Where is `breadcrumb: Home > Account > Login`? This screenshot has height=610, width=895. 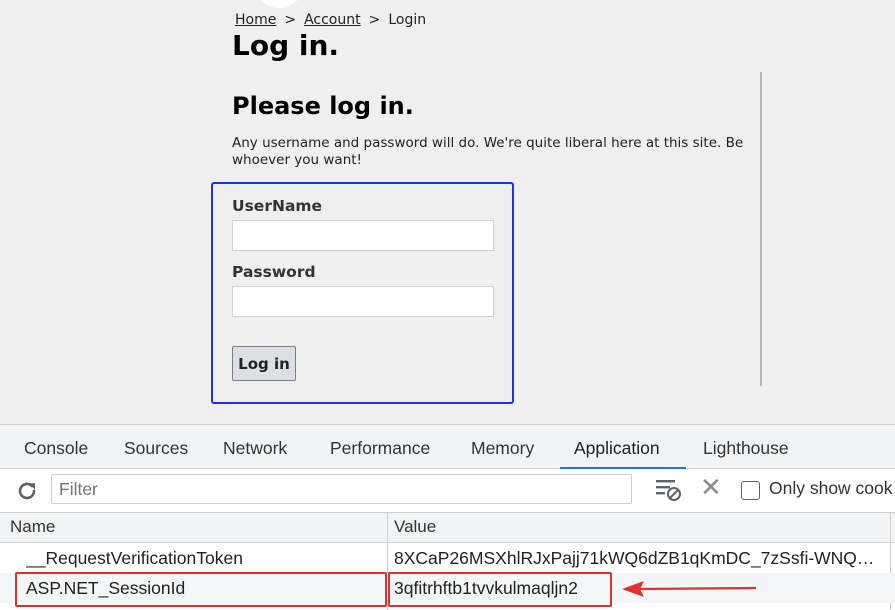
breadcrumb: Home > Account > Login is located at coordinates (330, 20).